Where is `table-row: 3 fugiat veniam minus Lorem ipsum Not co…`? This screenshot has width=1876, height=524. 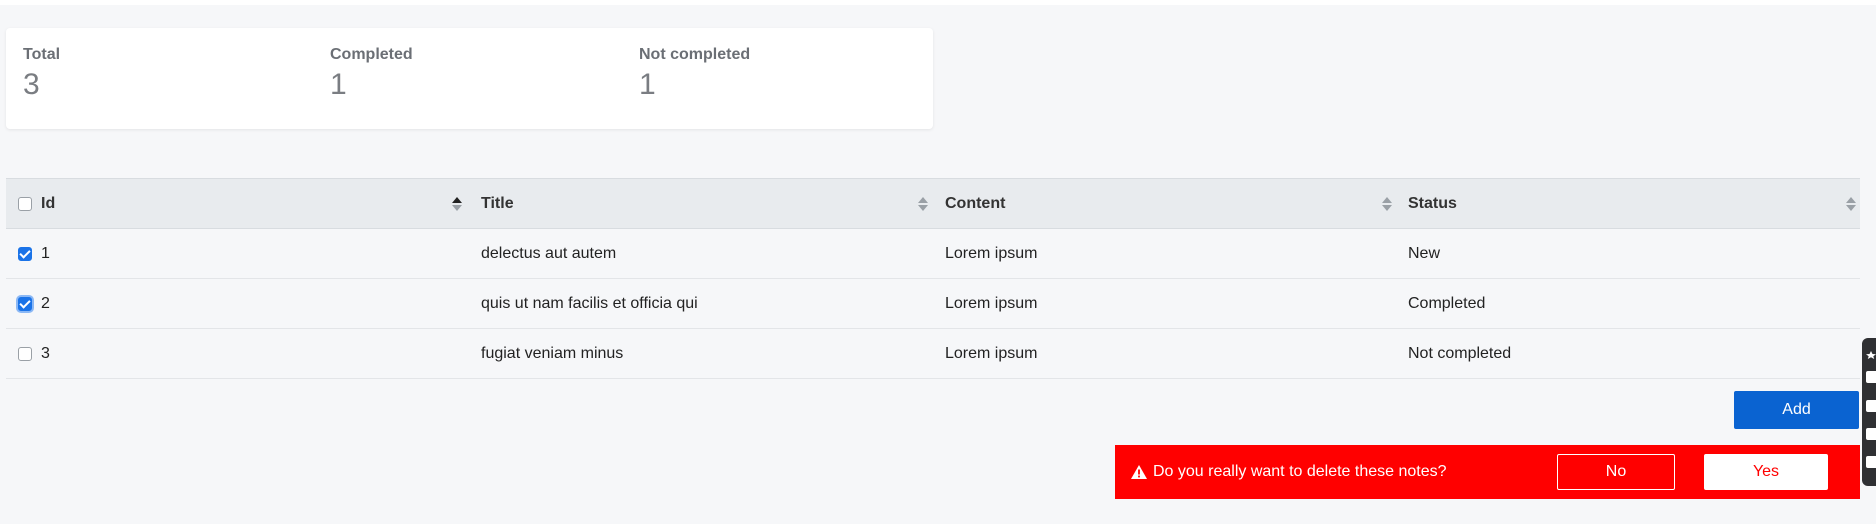
table-row: 3 fugiat veniam minus Lorem ipsum Not co… is located at coordinates (933, 354).